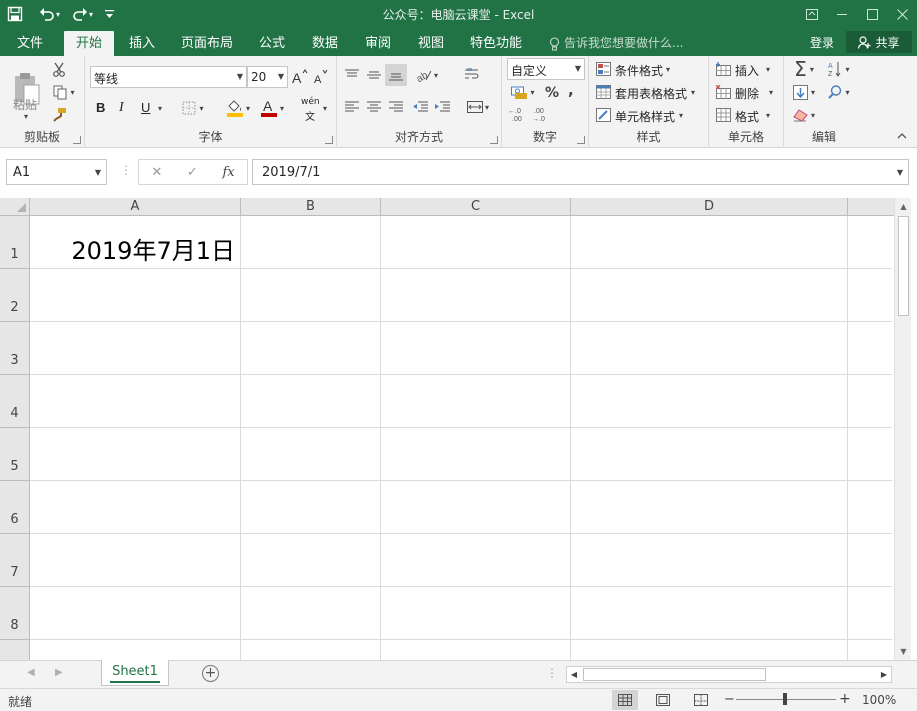 Image resolution: width=917 pixels, height=711 pixels. What do you see at coordinates (31, 672) in the screenshot?
I see `prev-sheet-icon: ◀` at bounding box center [31, 672].